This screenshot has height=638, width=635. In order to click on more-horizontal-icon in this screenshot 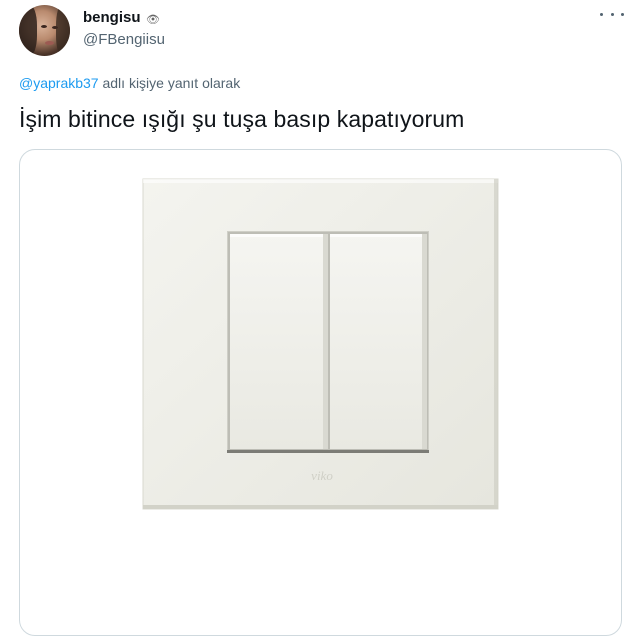, I will do `click(612, 14)`.